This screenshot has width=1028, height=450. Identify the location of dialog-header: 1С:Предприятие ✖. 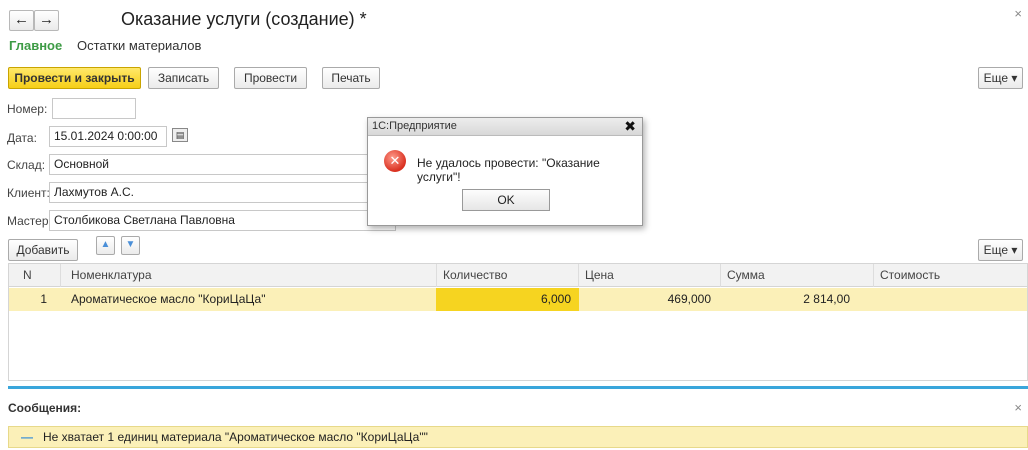
(505, 127).